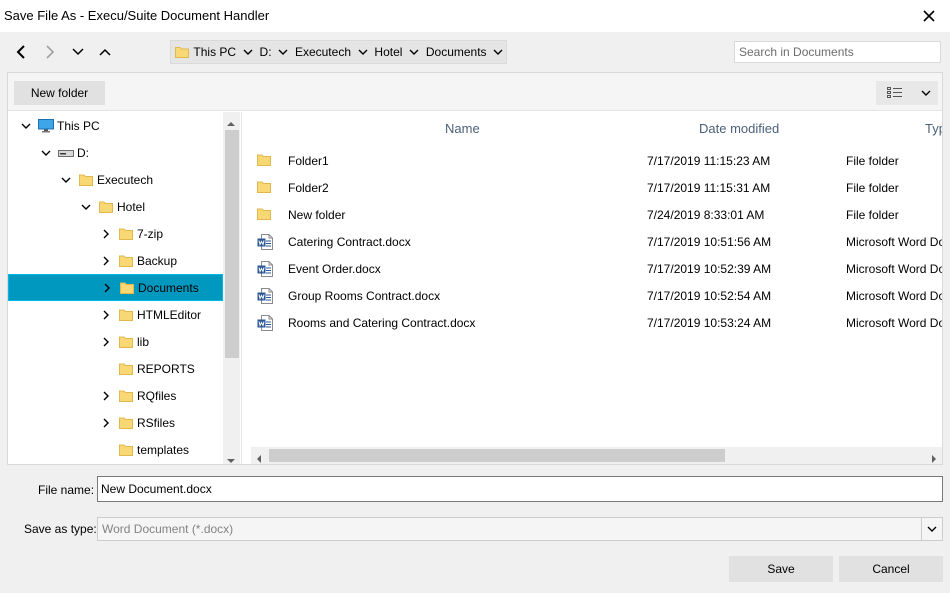 This screenshot has width=950, height=593. I want to click on file-date-modified: 7/17/2019 10:51:56 AM, so click(709, 242).